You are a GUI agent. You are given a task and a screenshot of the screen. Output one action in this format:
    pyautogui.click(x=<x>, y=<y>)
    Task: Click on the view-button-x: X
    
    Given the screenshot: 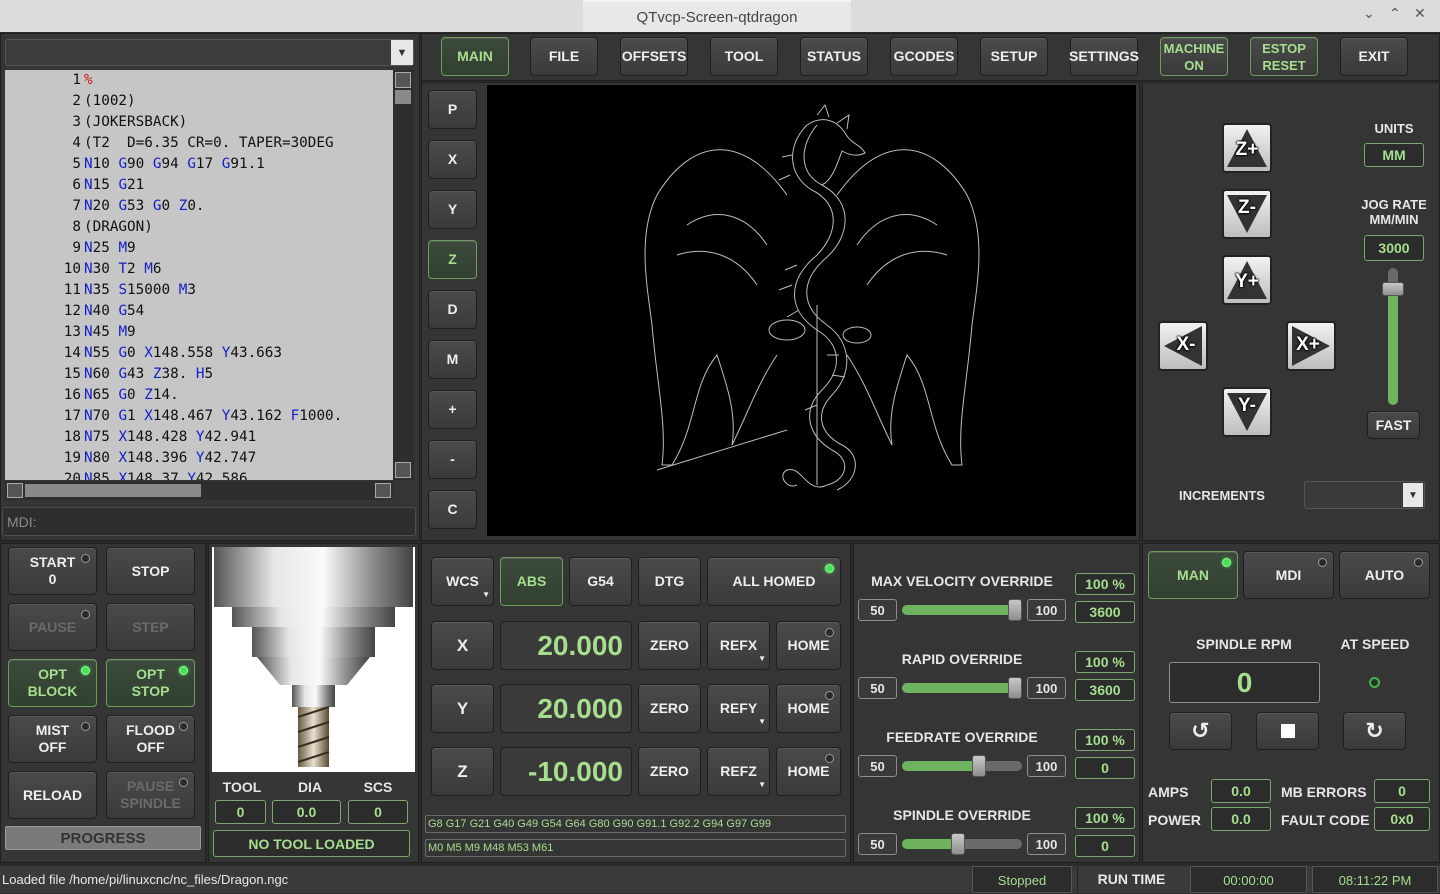 What is the action you would take?
    pyautogui.click(x=452, y=159)
    